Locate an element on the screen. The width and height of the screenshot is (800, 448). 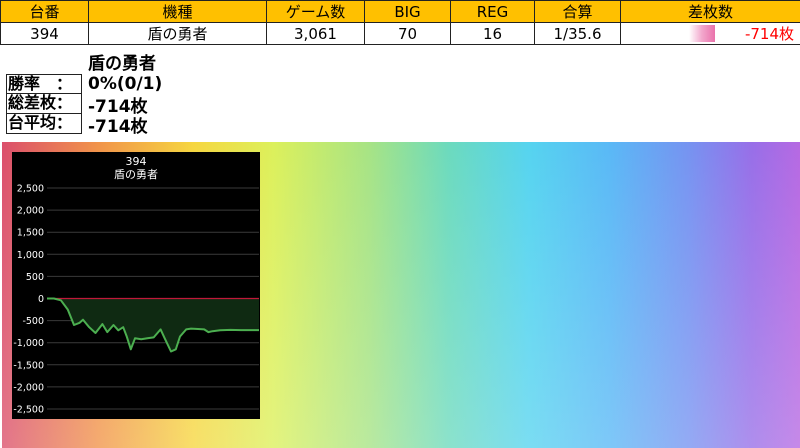
stat-label: 勝率 ： is located at coordinates (44, 84).